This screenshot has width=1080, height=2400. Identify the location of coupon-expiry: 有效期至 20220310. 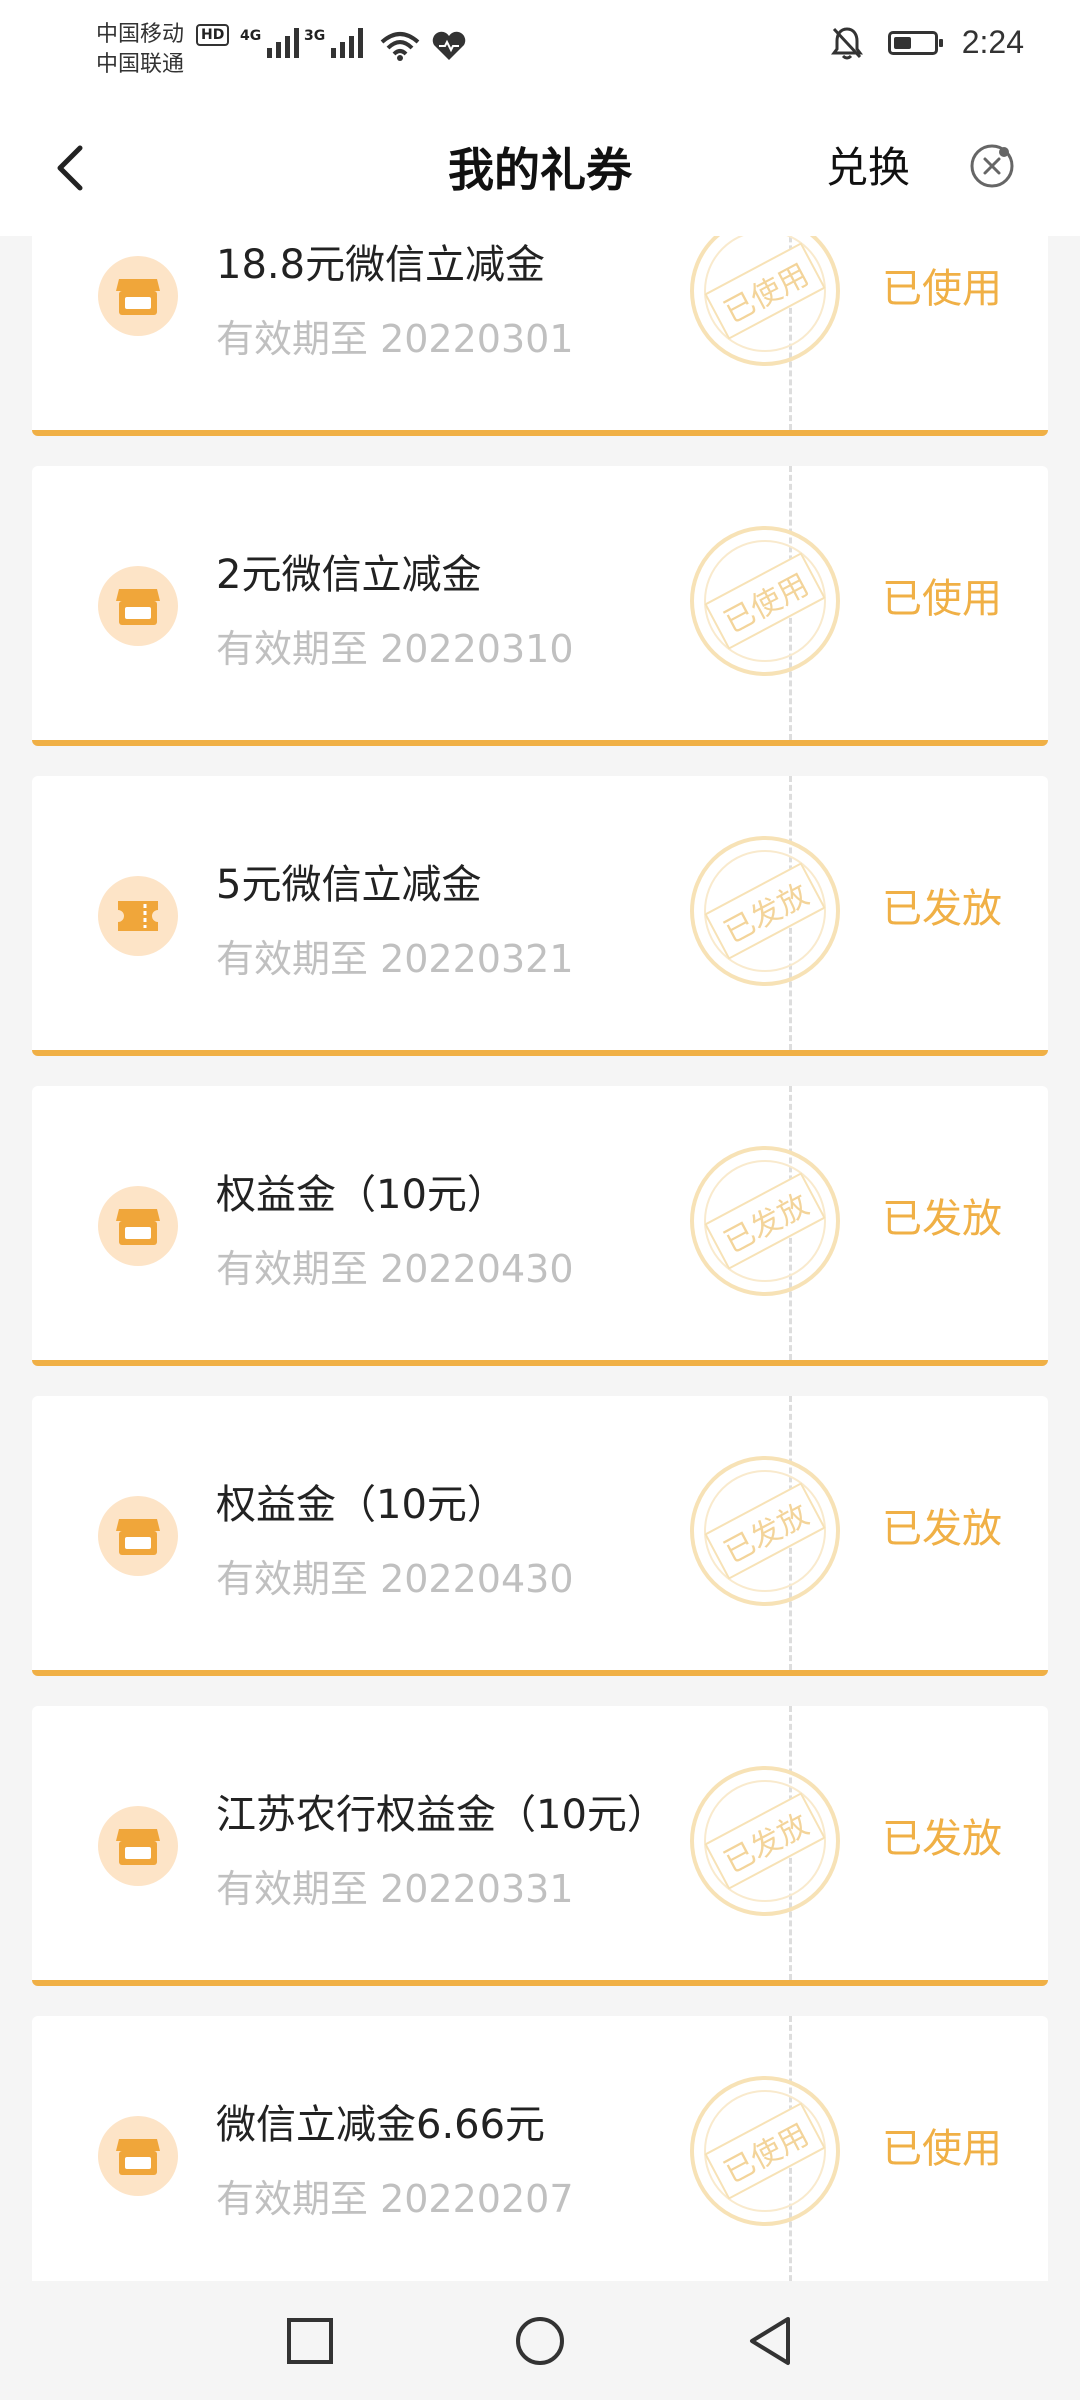
(395, 649).